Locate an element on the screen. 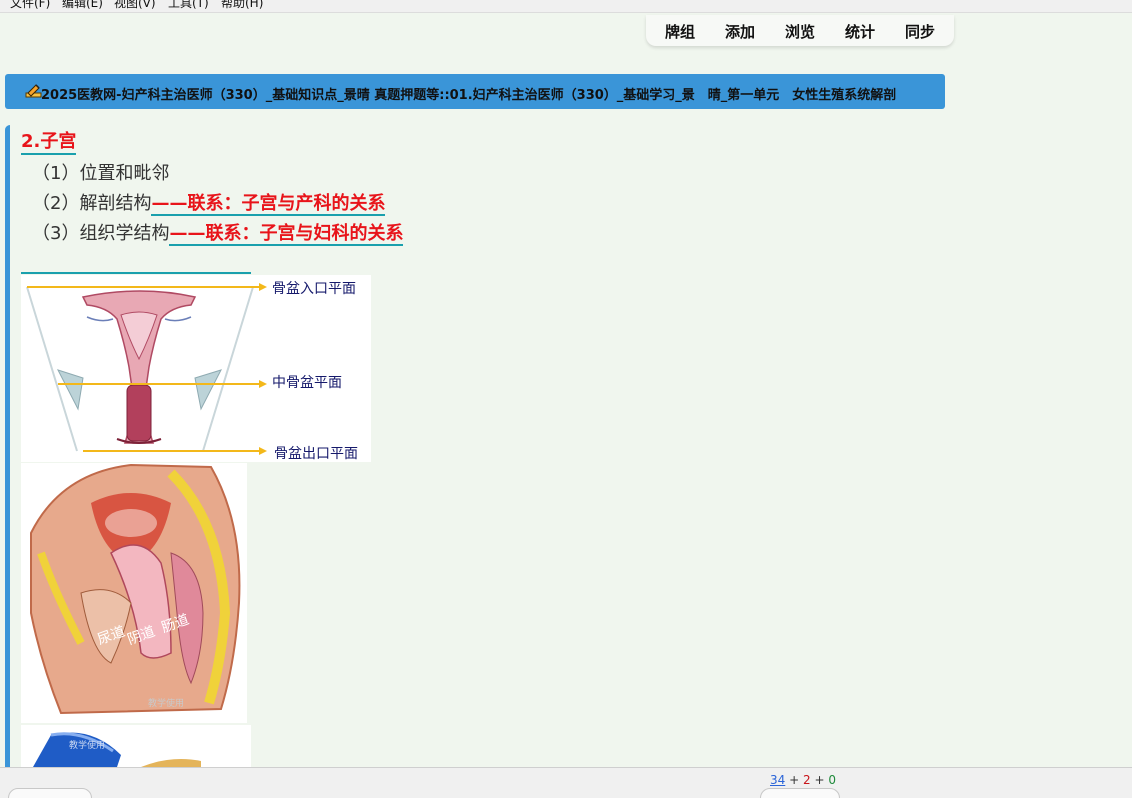  menu-view: 视图(V) is located at coordinates (135, 4).